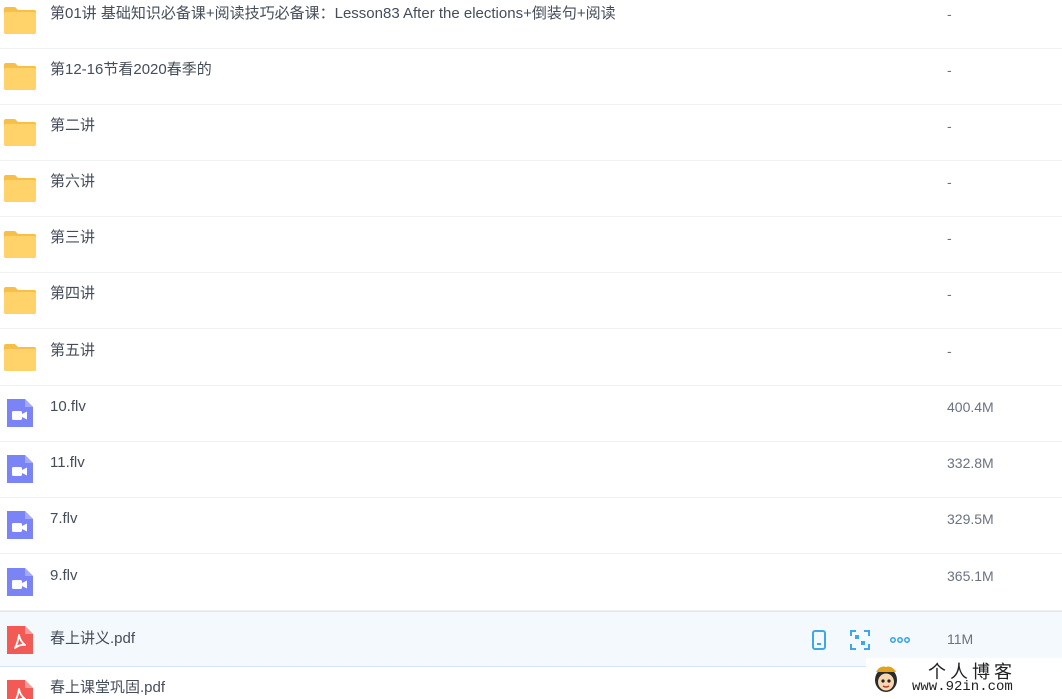 The height and width of the screenshot is (699, 1062). I want to click on more-icon, so click(900, 640).